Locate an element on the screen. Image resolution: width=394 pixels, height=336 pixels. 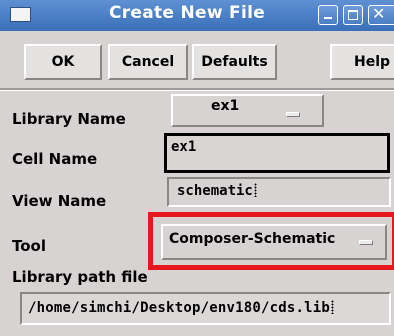
maximize-icon is located at coordinates (353, 15).